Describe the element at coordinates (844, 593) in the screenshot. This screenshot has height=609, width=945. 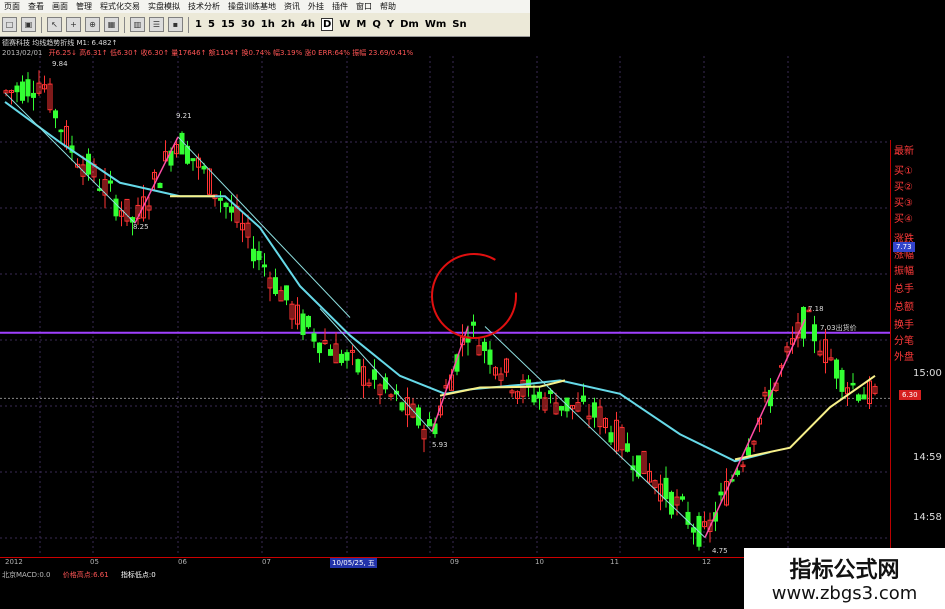
I see `watermark-url: www.zbgs3.com` at that location.